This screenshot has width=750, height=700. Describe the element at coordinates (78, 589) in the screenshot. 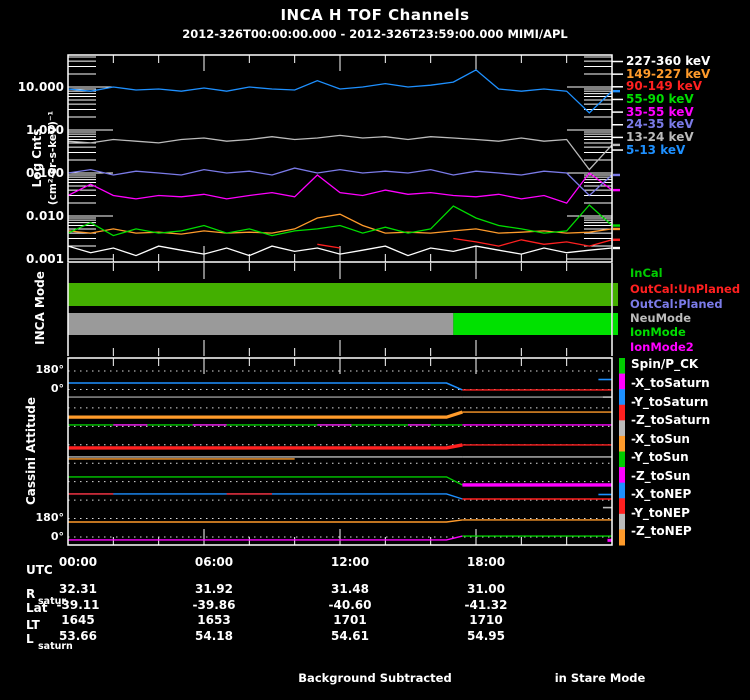

I see `r-value: 32.31` at that location.